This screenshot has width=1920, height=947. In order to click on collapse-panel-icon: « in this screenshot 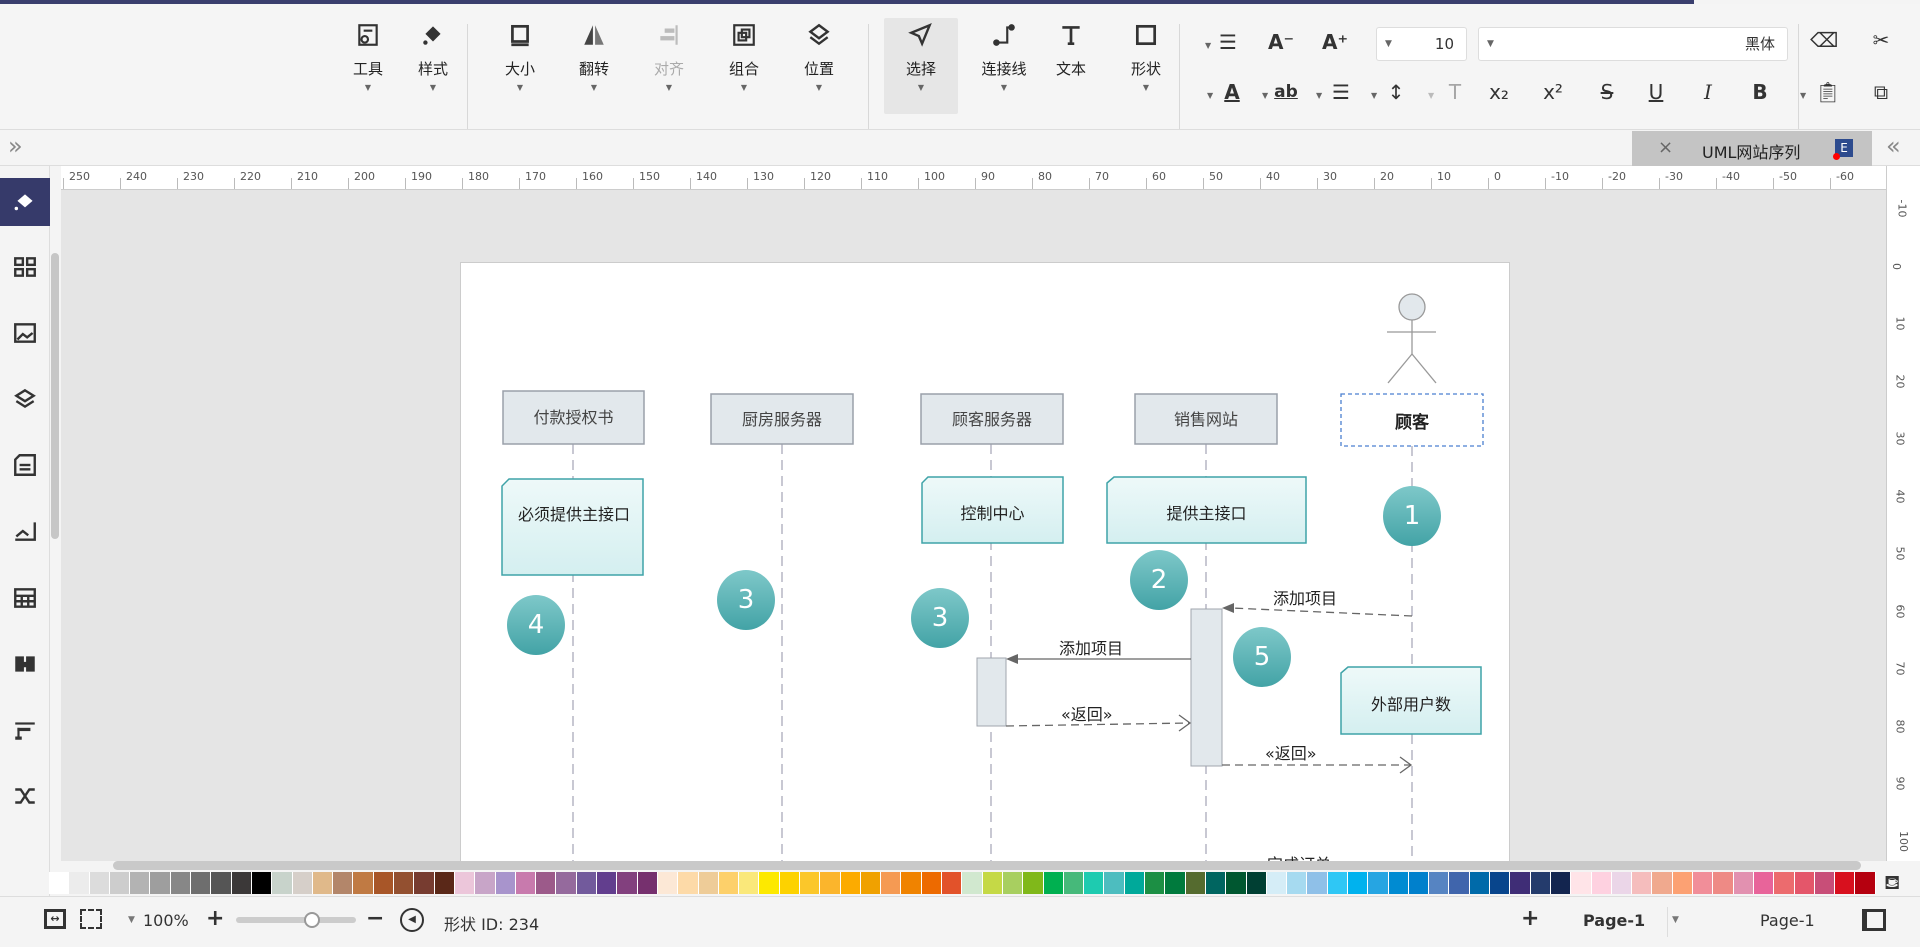, I will do `click(1893, 146)`.